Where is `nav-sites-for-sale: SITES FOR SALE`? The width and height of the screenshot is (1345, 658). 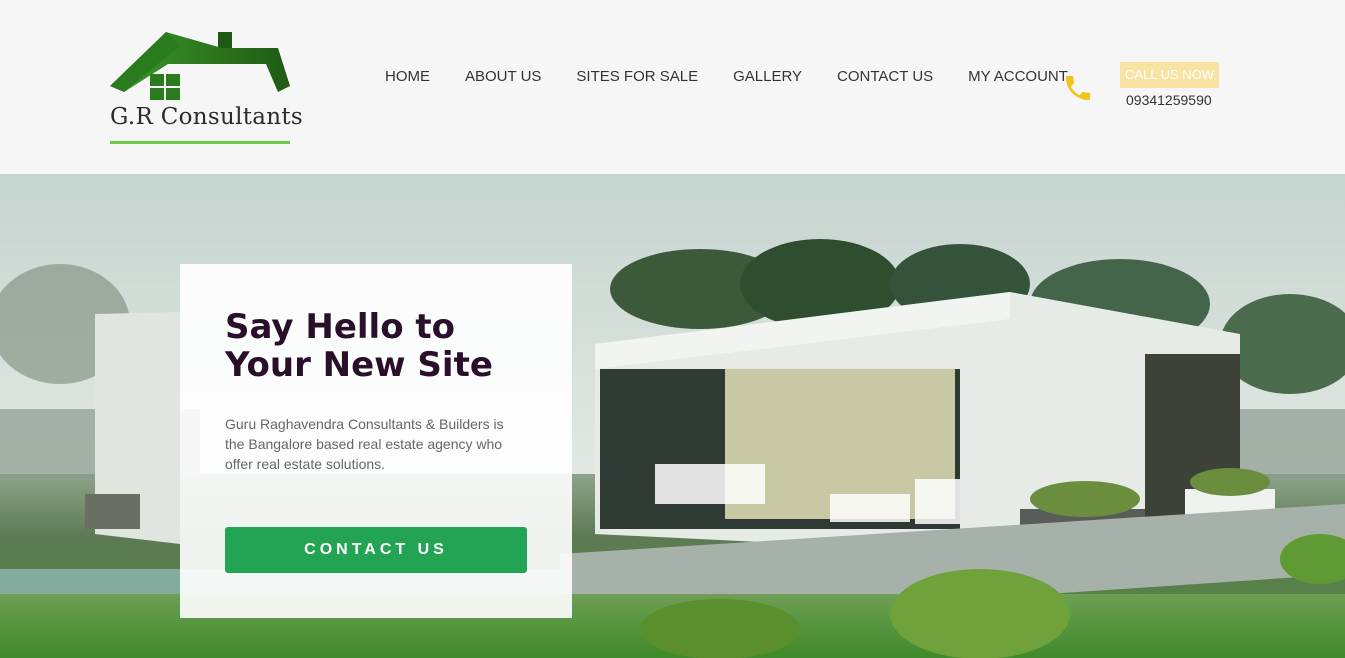
nav-sites-for-sale: SITES FOR SALE is located at coordinates (637, 77).